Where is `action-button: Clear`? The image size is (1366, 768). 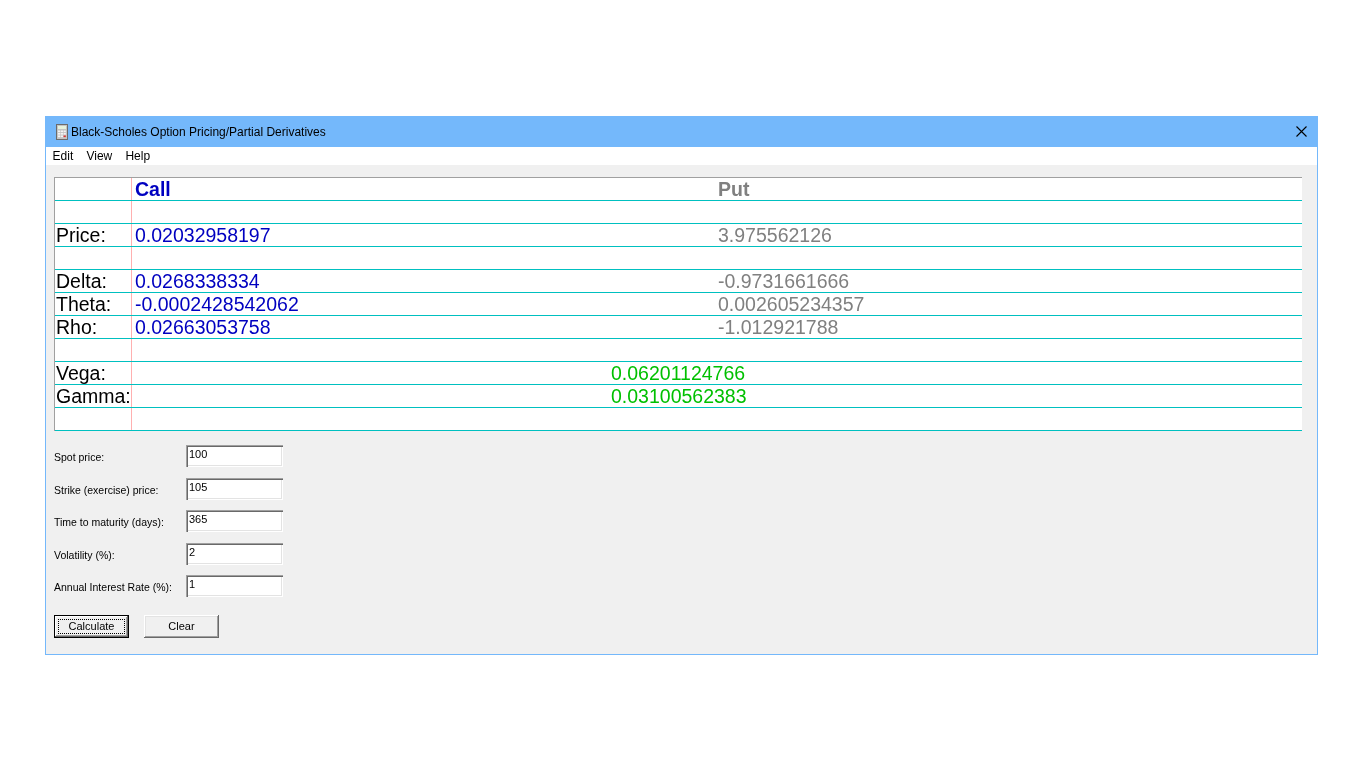
action-button: Clear is located at coordinates (181, 626).